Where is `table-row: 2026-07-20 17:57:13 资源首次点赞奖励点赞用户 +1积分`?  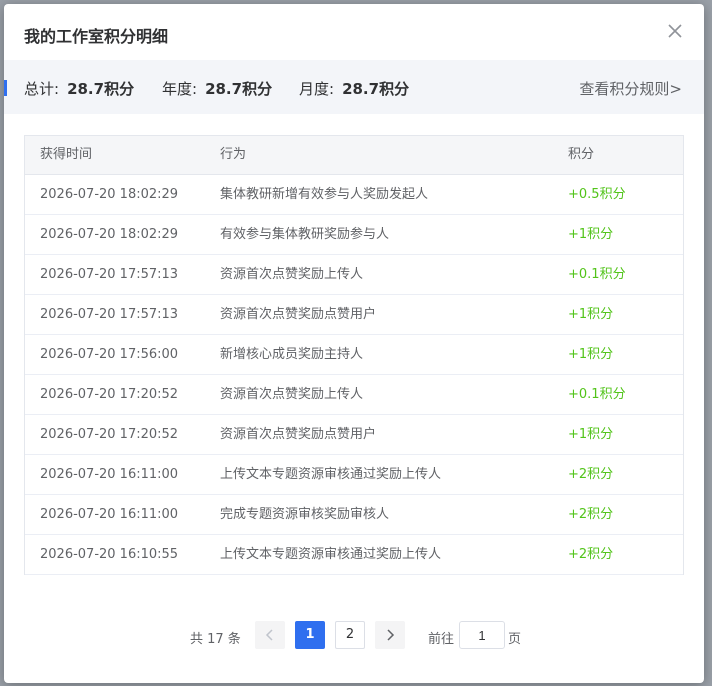 table-row: 2026-07-20 17:57:13 资源首次点赞奖励点赞用户 +1积分 is located at coordinates (354, 315).